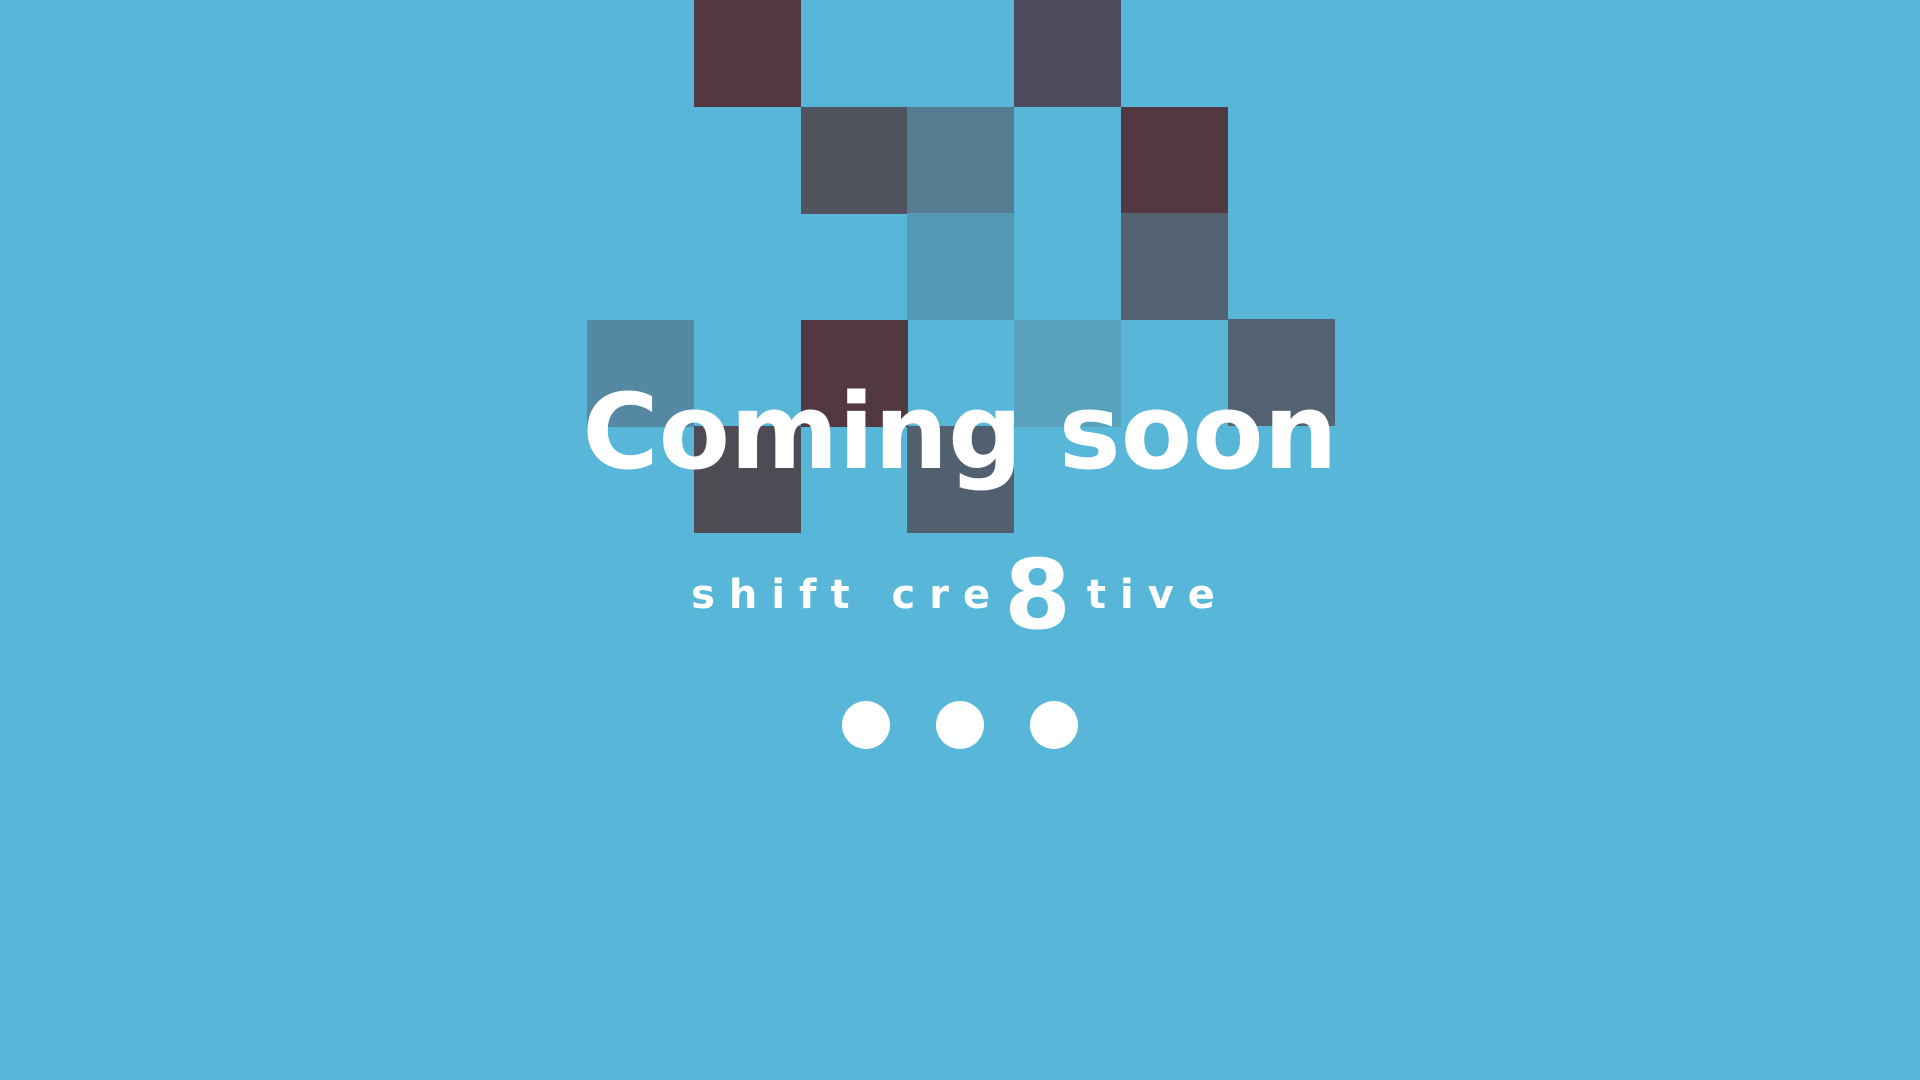 The image size is (1920, 1080). I want to click on brand-suffix: tive, so click(1157, 595).